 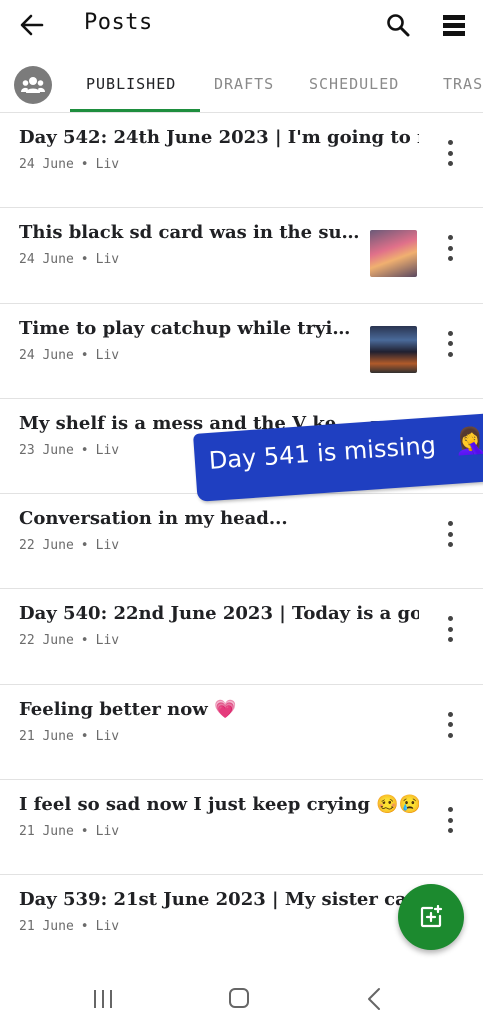 What do you see at coordinates (468, 441) in the screenshot?
I see `facepalm-emoji: 🤦‍♀️` at bounding box center [468, 441].